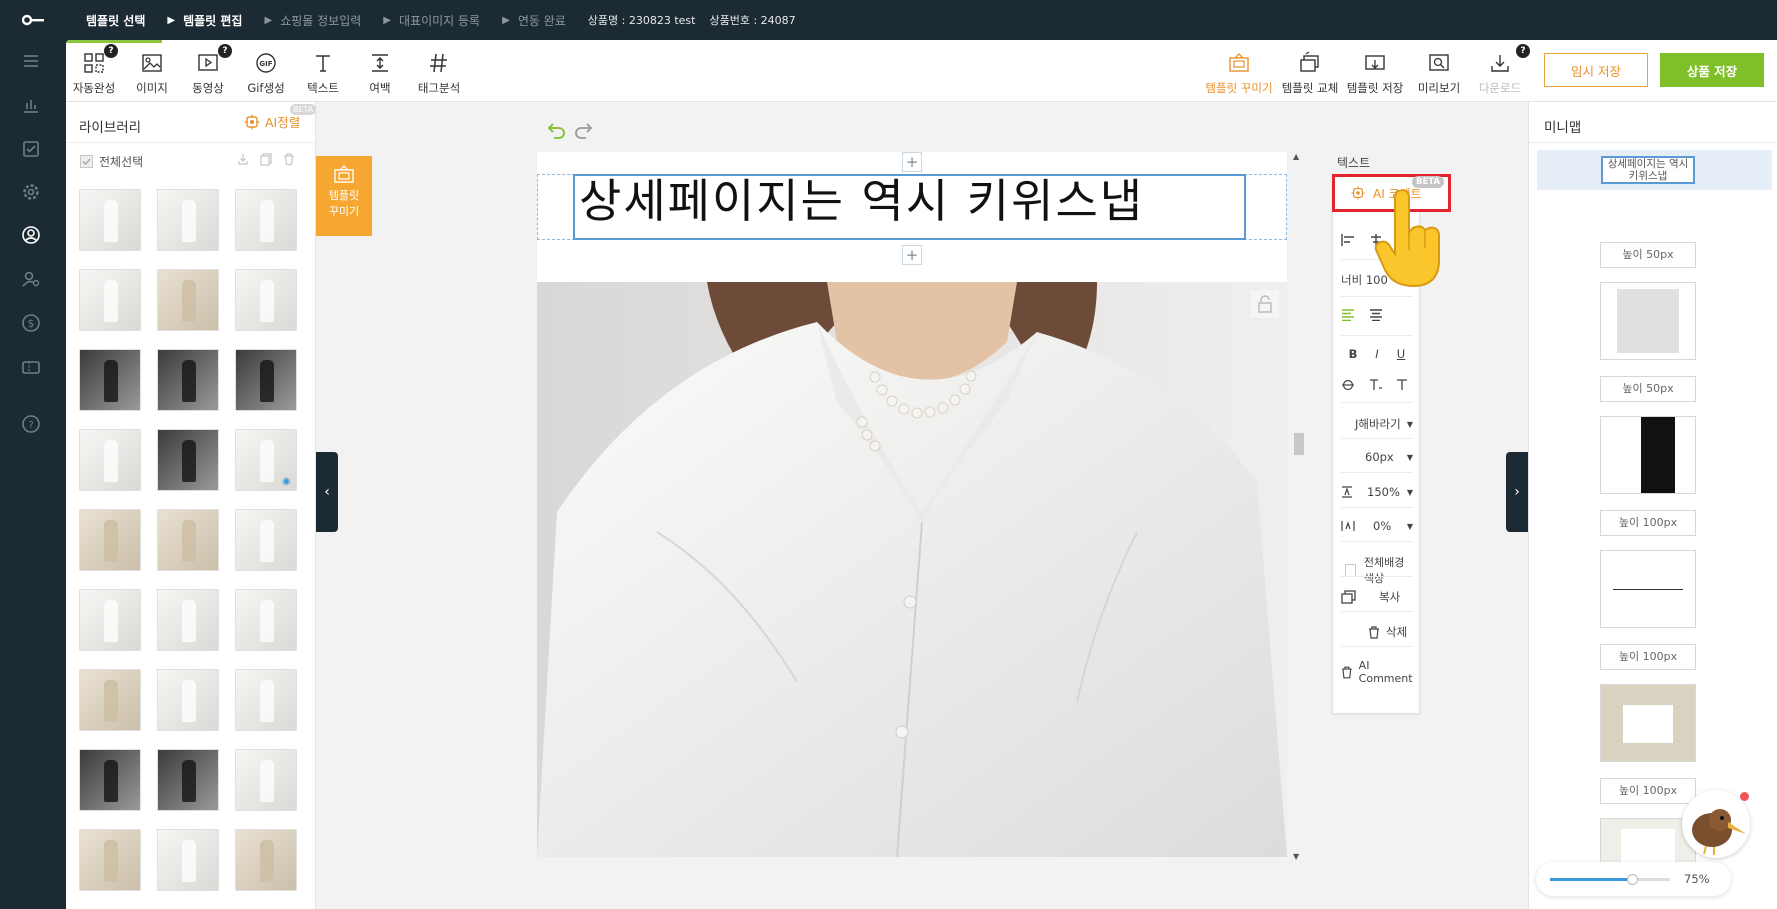 This screenshot has height=909, width=1777. I want to click on text-align-left-icon, so click(1348, 315).